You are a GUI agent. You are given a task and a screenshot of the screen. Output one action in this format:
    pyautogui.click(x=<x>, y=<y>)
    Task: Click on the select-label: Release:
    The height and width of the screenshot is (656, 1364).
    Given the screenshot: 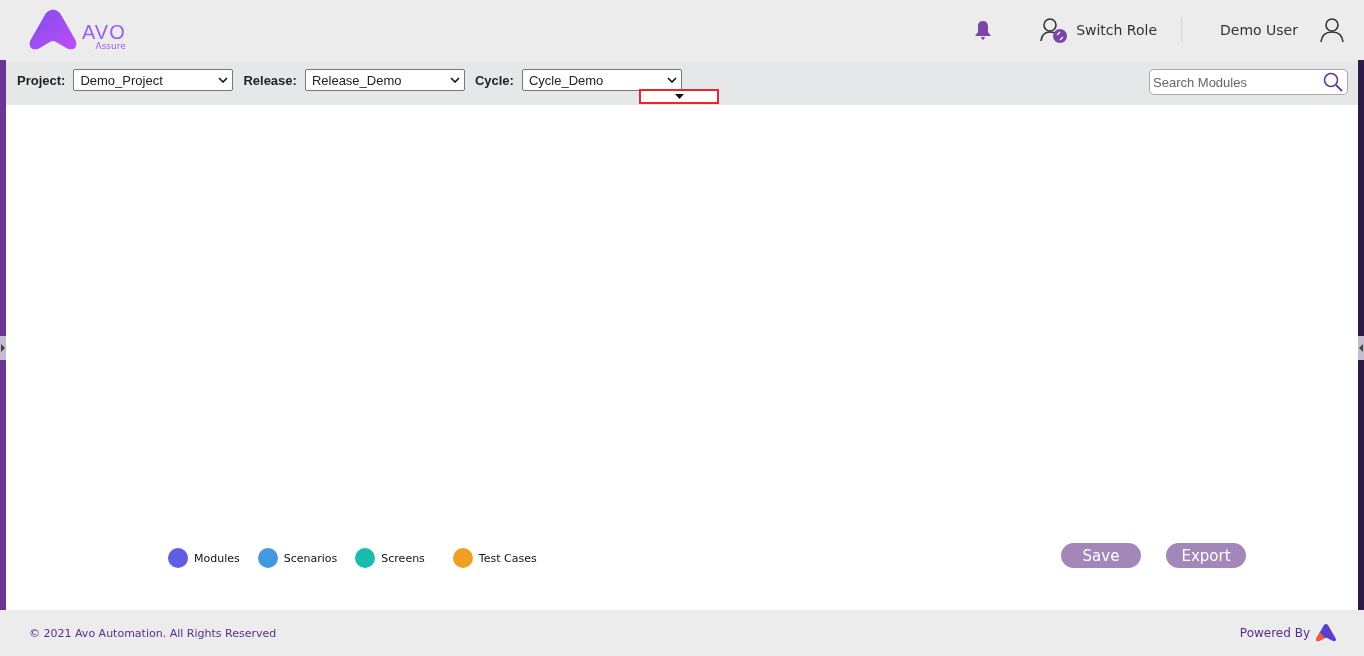 What is the action you would take?
    pyautogui.click(x=270, y=80)
    